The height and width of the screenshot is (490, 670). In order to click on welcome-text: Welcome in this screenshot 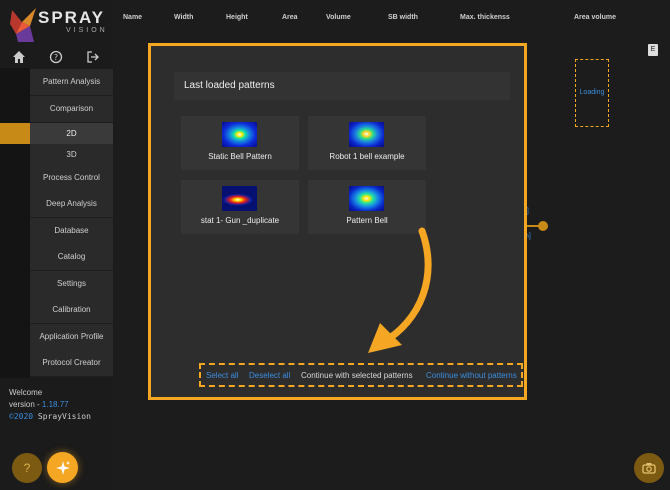, I will do `click(26, 392)`.